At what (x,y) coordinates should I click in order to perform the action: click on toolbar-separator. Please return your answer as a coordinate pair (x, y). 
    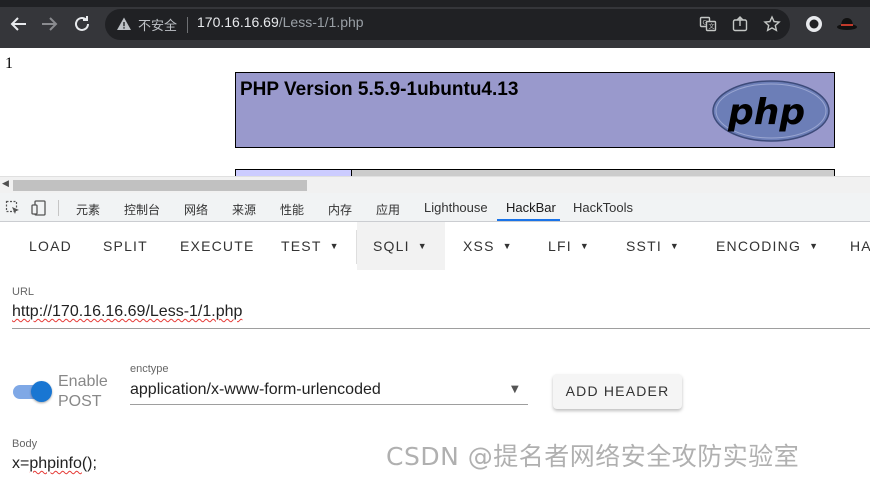
    Looking at the image, I should click on (356, 247).